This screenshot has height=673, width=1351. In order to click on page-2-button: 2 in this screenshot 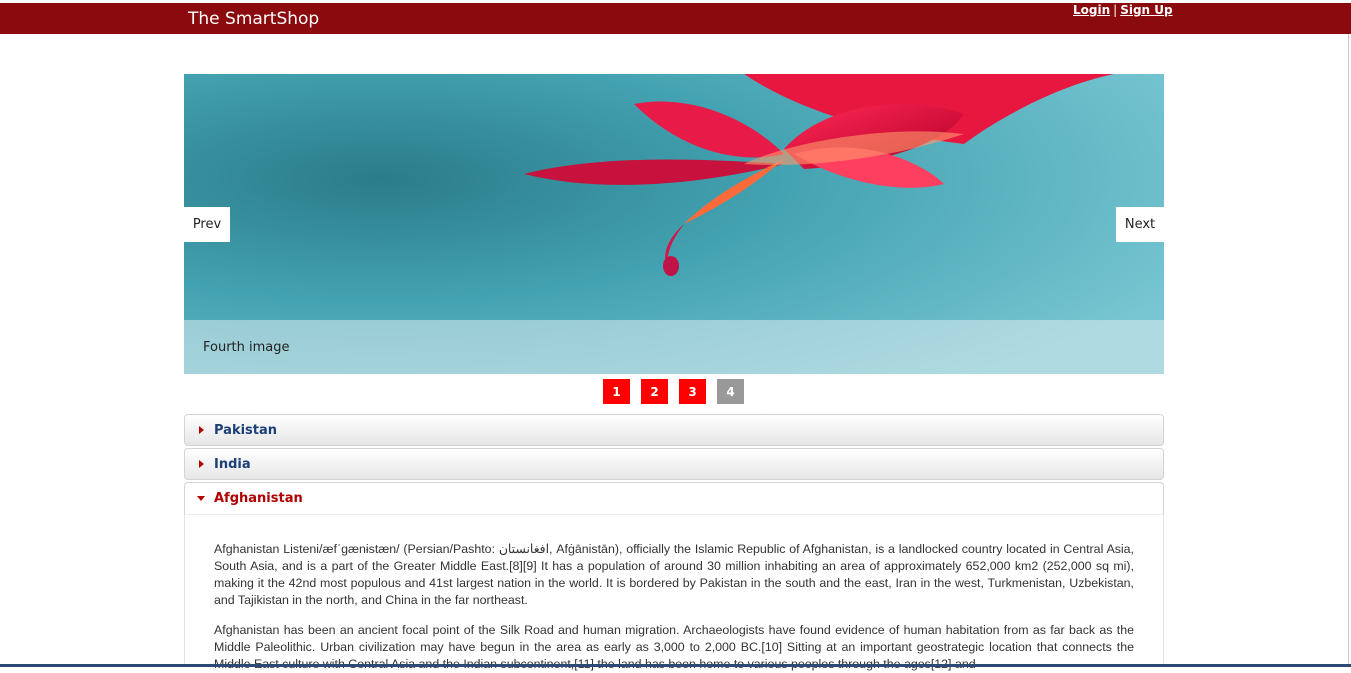, I will do `click(654, 391)`.